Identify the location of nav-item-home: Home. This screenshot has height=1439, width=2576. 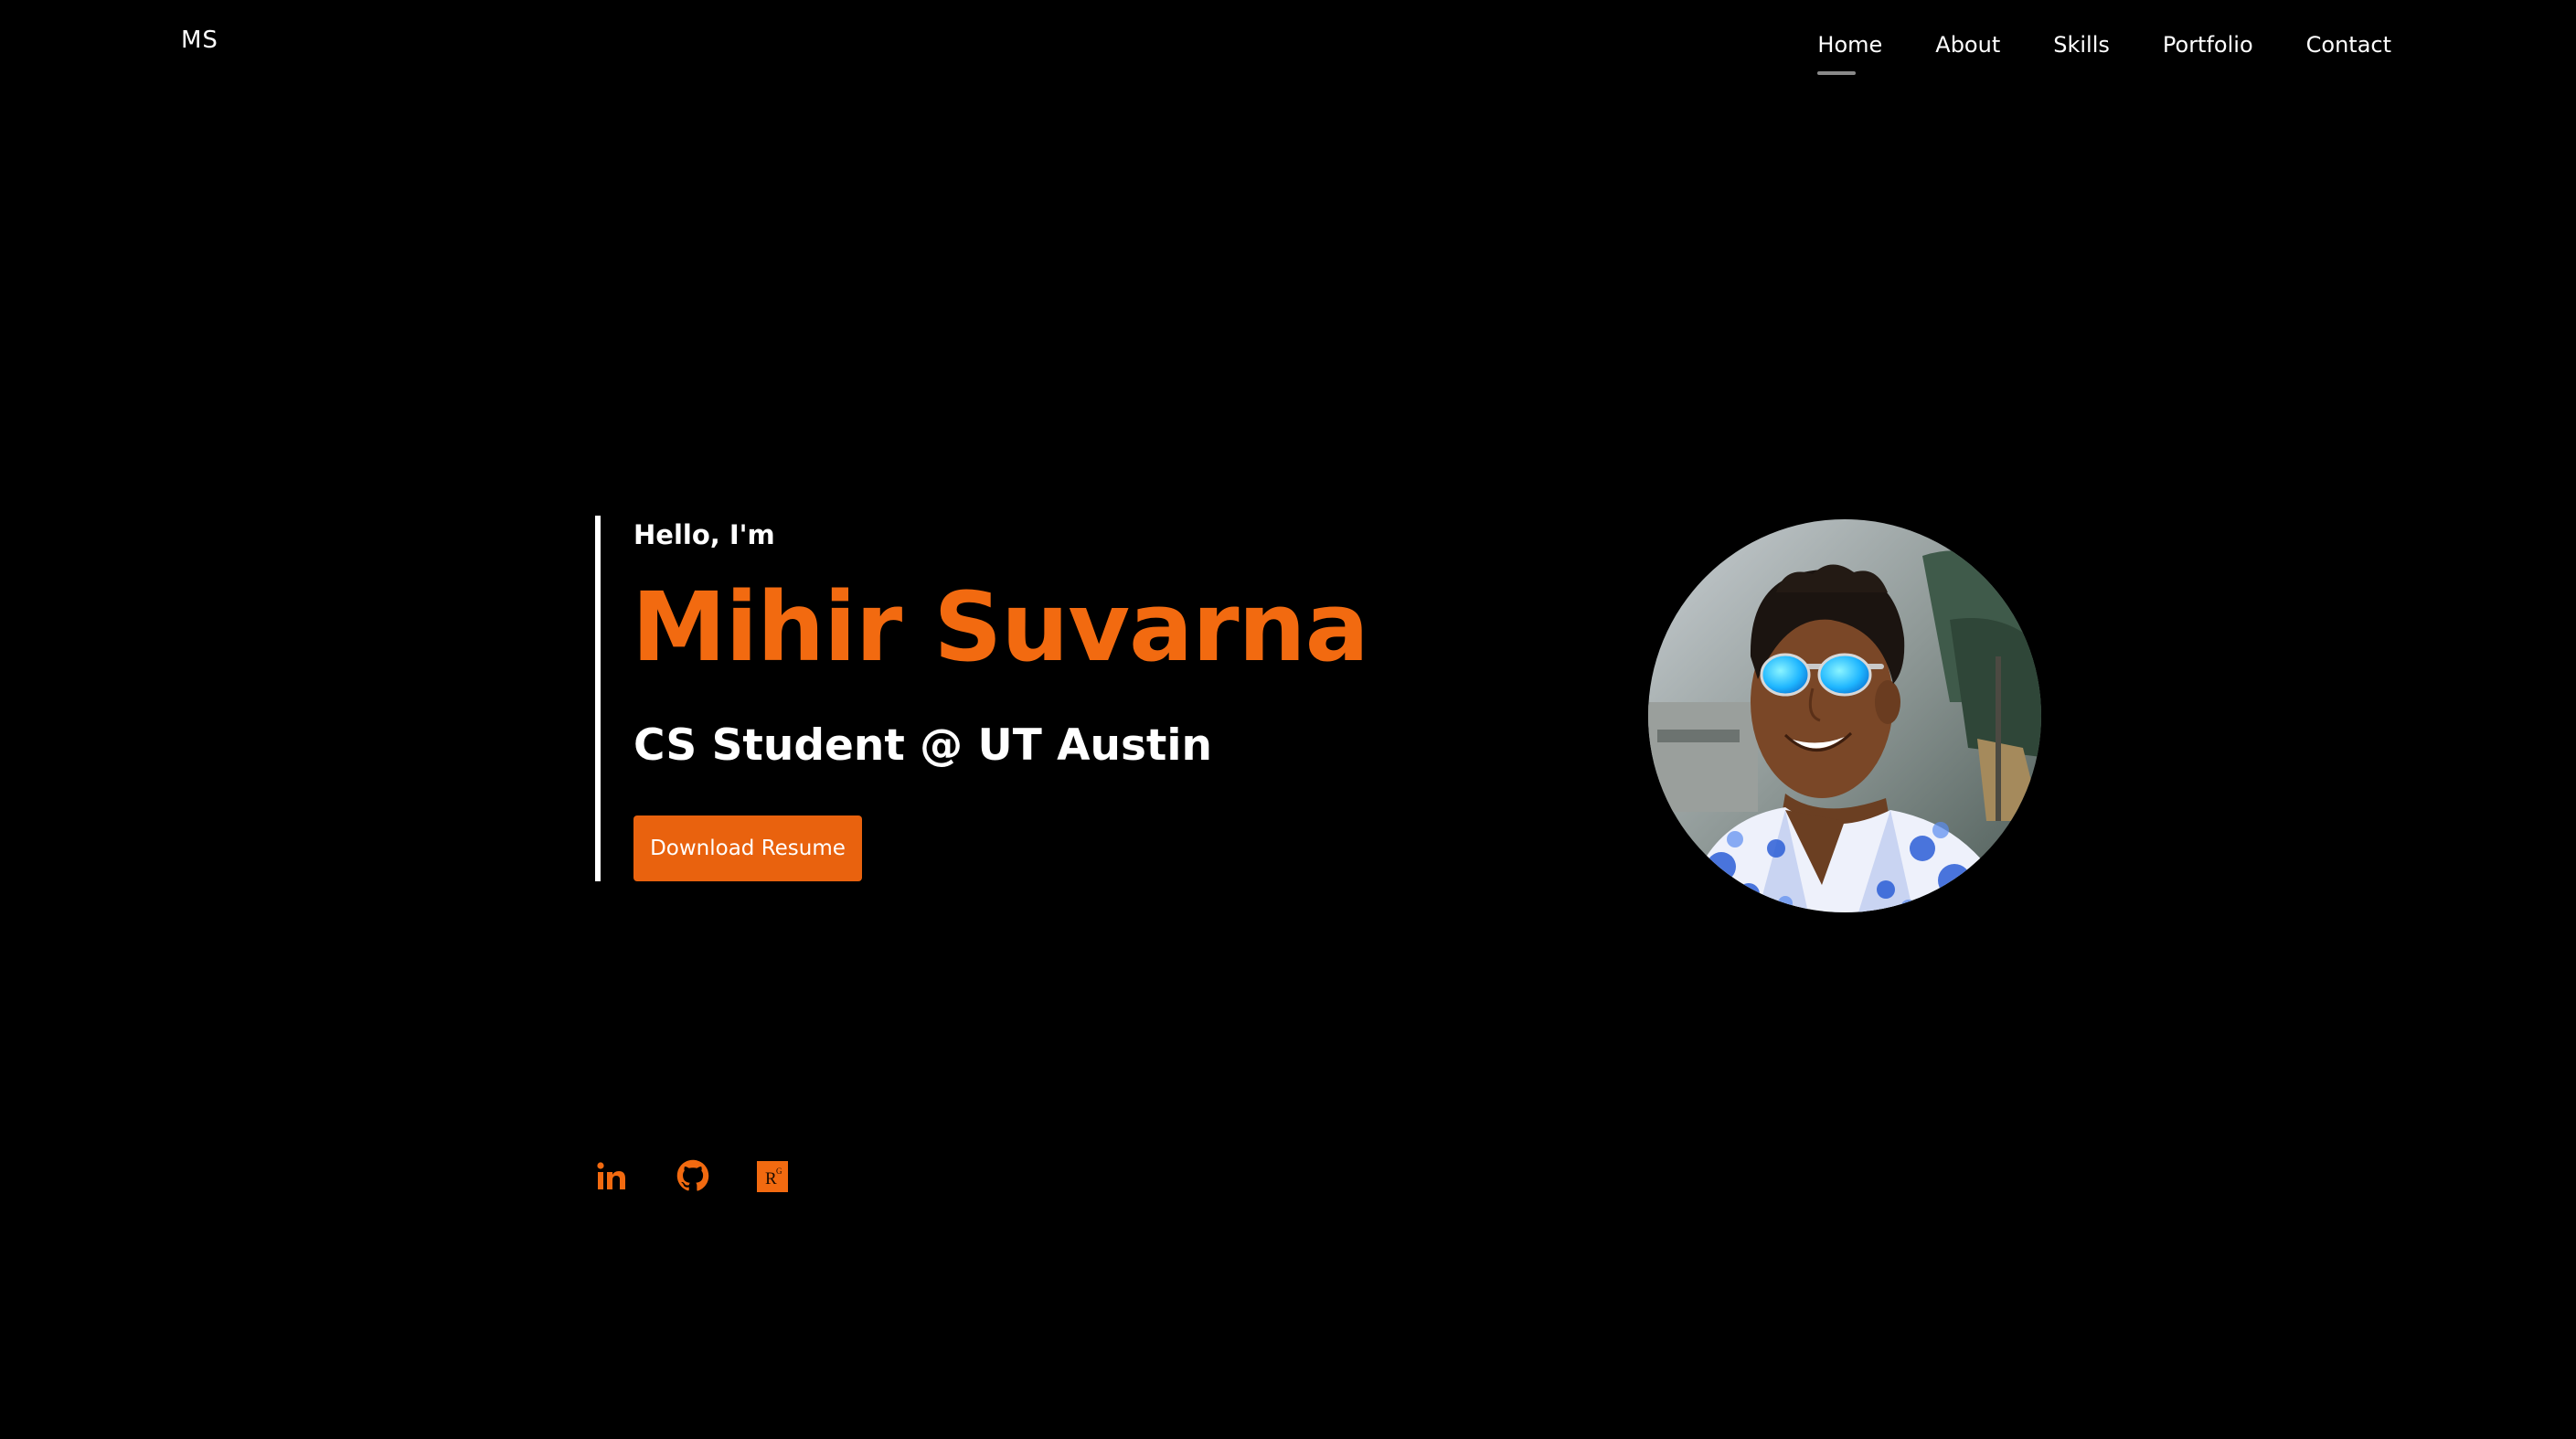
(1850, 52).